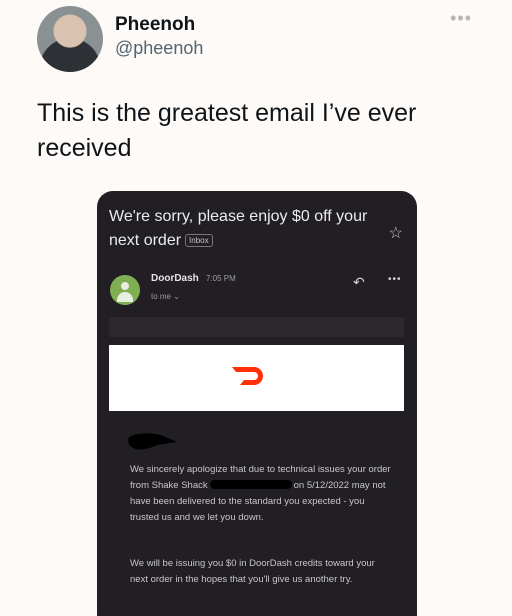 This screenshot has height=616, width=512. I want to click on profile-avatar, so click(70, 39).